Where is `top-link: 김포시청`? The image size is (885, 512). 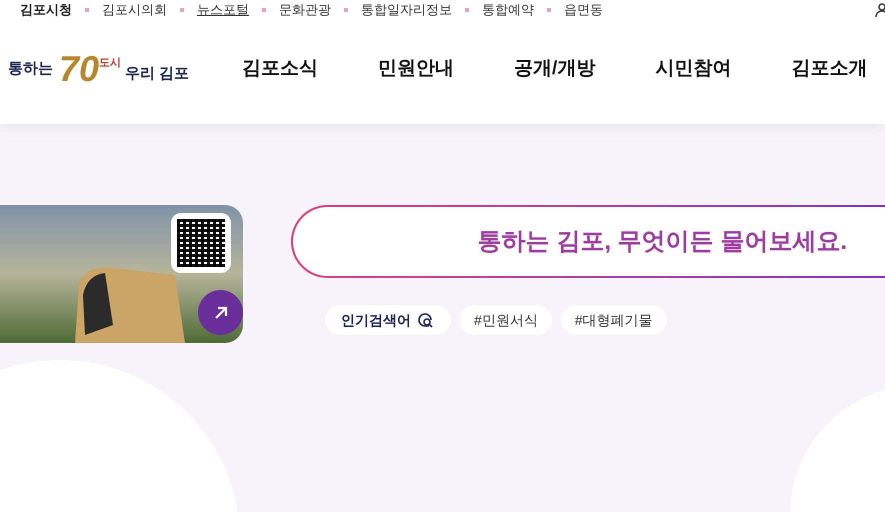 top-link: 김포시청 is located at coordinates (46, 10).